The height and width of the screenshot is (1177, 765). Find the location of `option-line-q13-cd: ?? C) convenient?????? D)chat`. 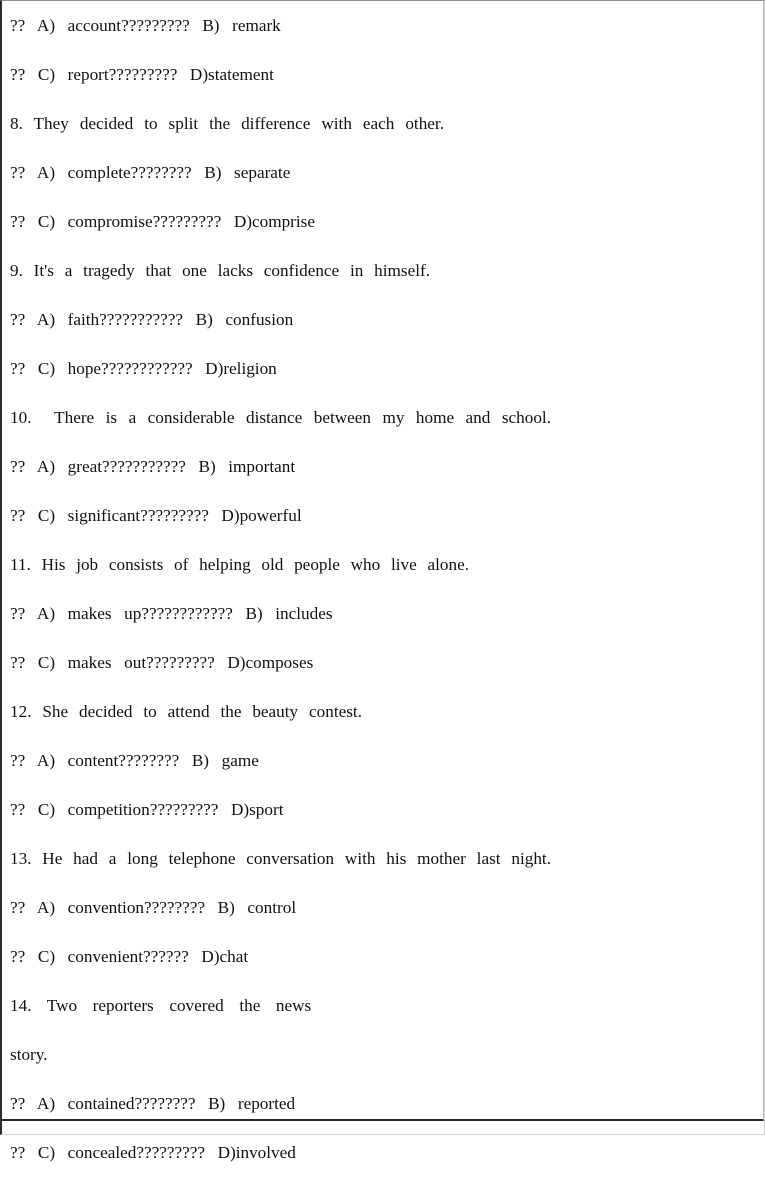

option-line-q13-cd: ?? C) convenient?????? D)chat is located at coordinates (129, 956).